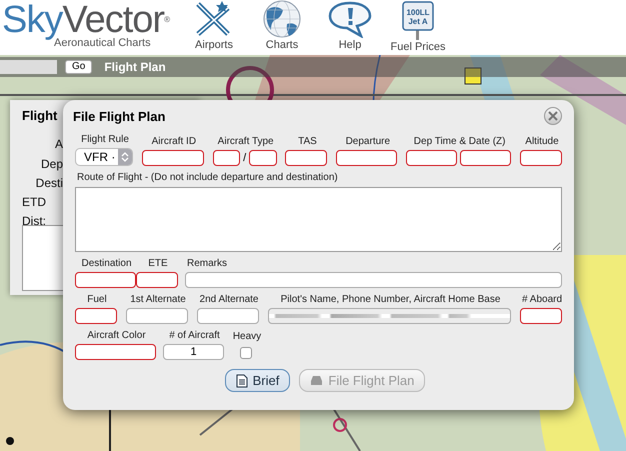 This screenshot has height=451, width=626. Describe the element at coordinates (103, 43) in the screenshot. I see `tagline-text: Aeronautical Charts` at that location.